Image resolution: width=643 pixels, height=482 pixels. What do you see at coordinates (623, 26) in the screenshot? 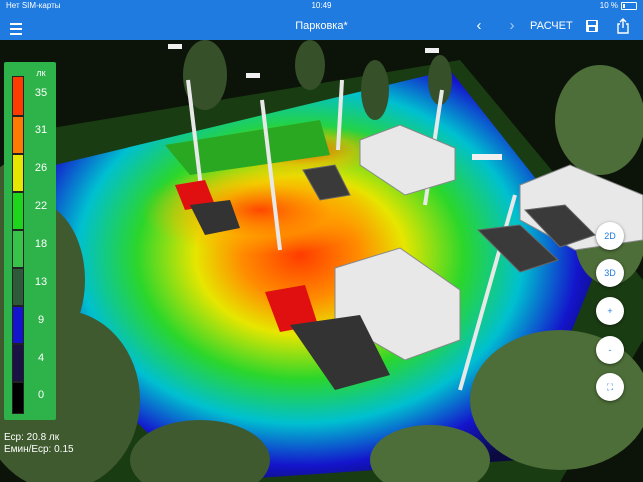
I see `share-icon` at bounding box center [623, 26].